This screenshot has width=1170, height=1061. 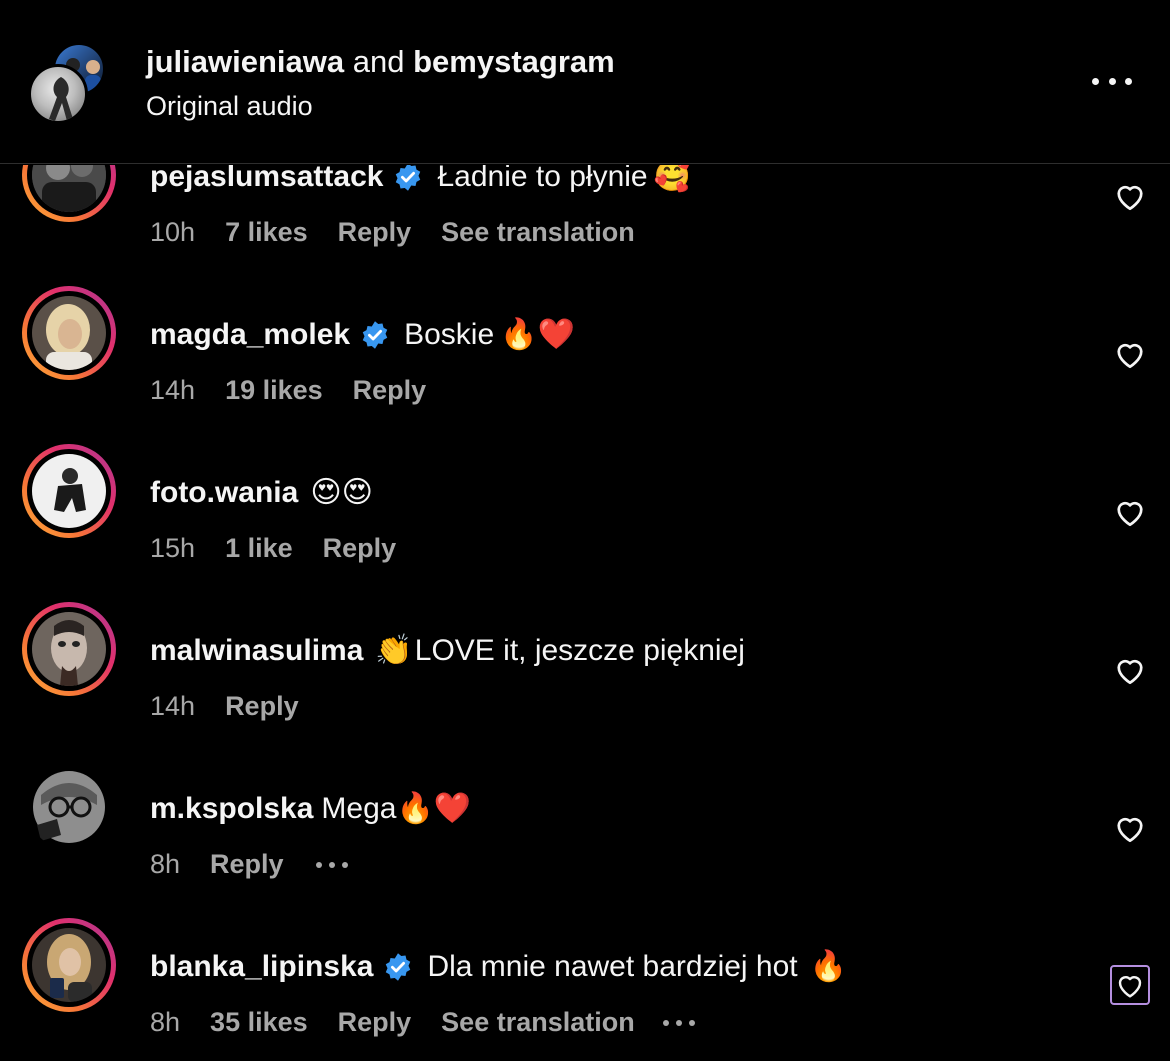 I want to click on comment-likes: 19 likes, so click(x=274, y=390).